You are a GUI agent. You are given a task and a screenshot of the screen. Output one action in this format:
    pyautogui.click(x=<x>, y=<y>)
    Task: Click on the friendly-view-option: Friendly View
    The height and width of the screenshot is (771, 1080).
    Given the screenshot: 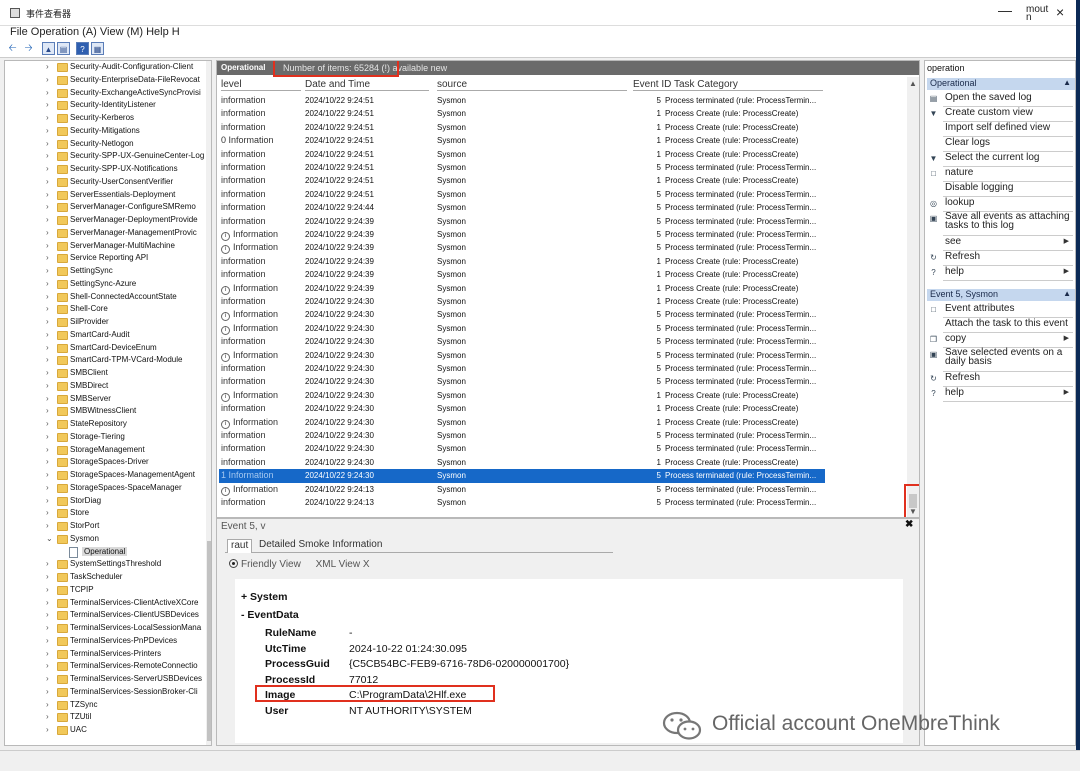 What is the action you would take?
    pyautogui.click(x=265, y=564)
    